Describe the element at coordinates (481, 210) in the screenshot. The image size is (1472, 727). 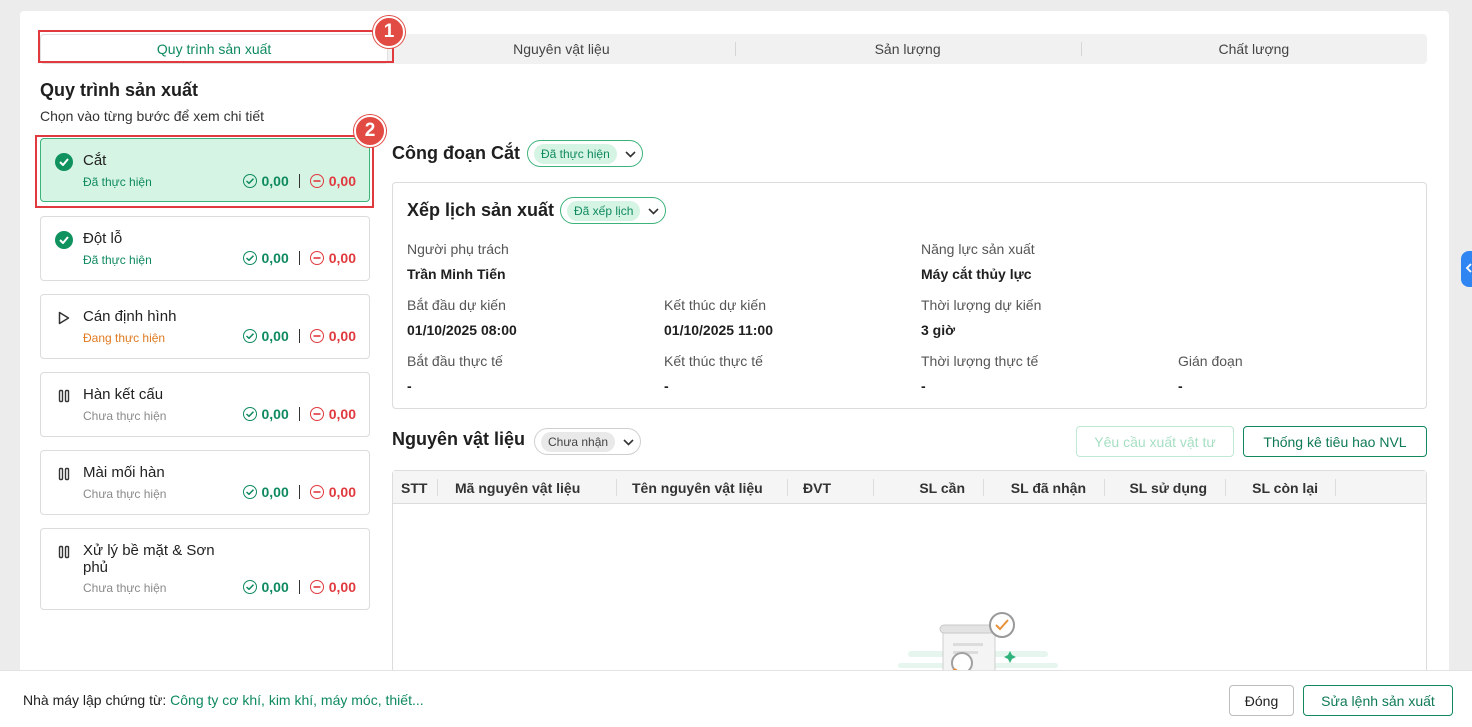
I see `schedule-title: Xếp lịch sản xuất` at that location.